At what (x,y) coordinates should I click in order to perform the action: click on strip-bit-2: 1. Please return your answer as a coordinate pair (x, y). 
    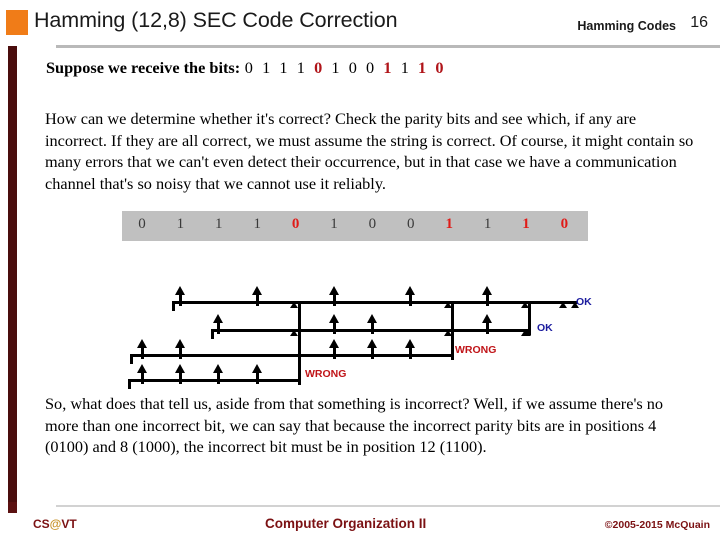
    Looking at the image, I should click on (180, 224).